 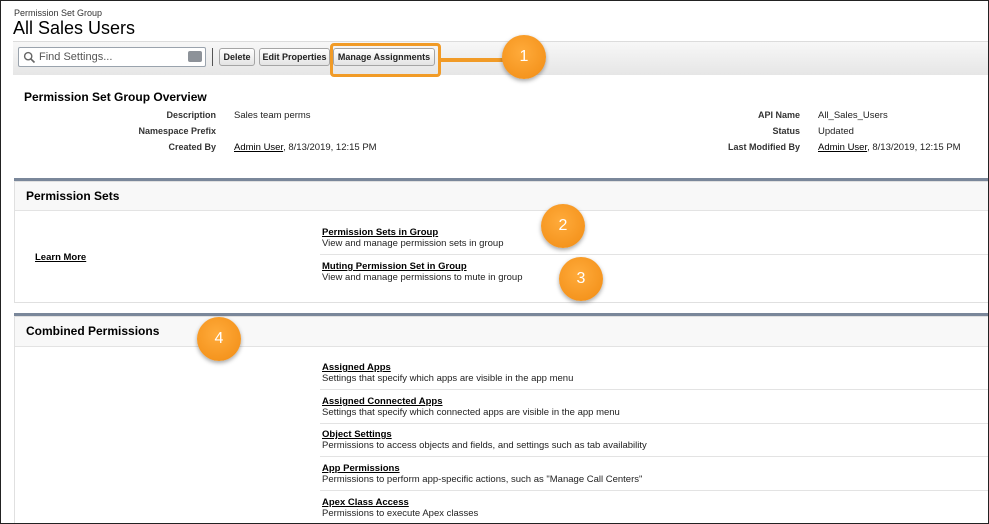 What do you see at coordinates (365, 502) in the screenshot?
I see `apex-class-access-link: Apex Class Access` at bounding box center [365, 502].